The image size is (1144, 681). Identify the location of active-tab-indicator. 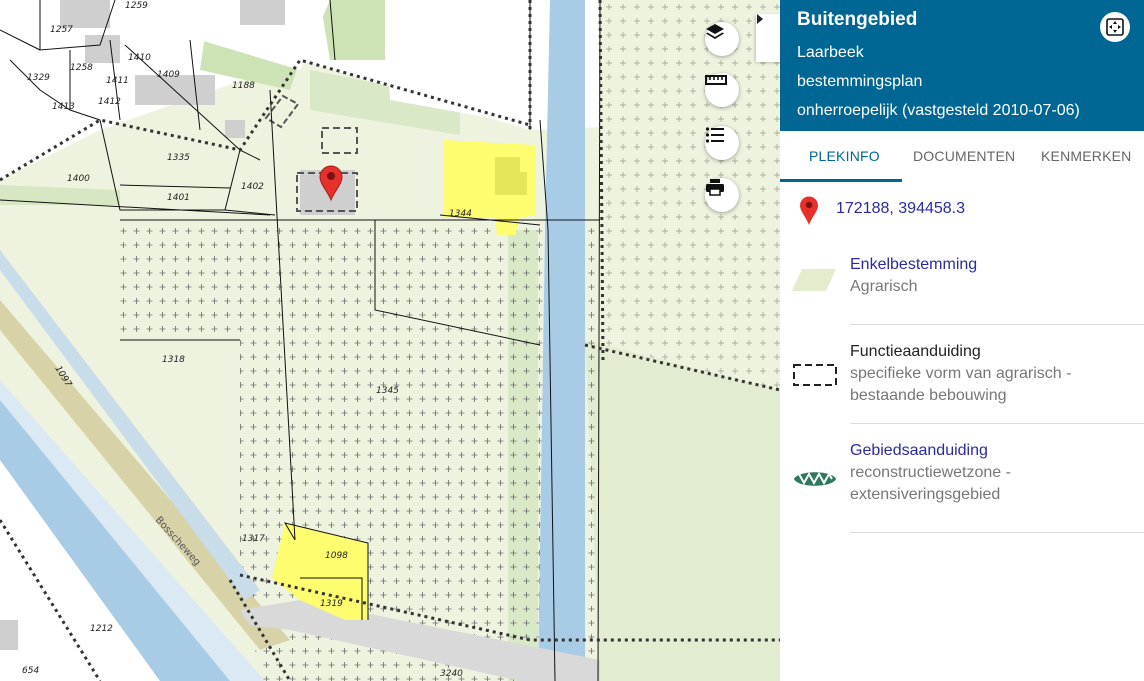
(841, 180).